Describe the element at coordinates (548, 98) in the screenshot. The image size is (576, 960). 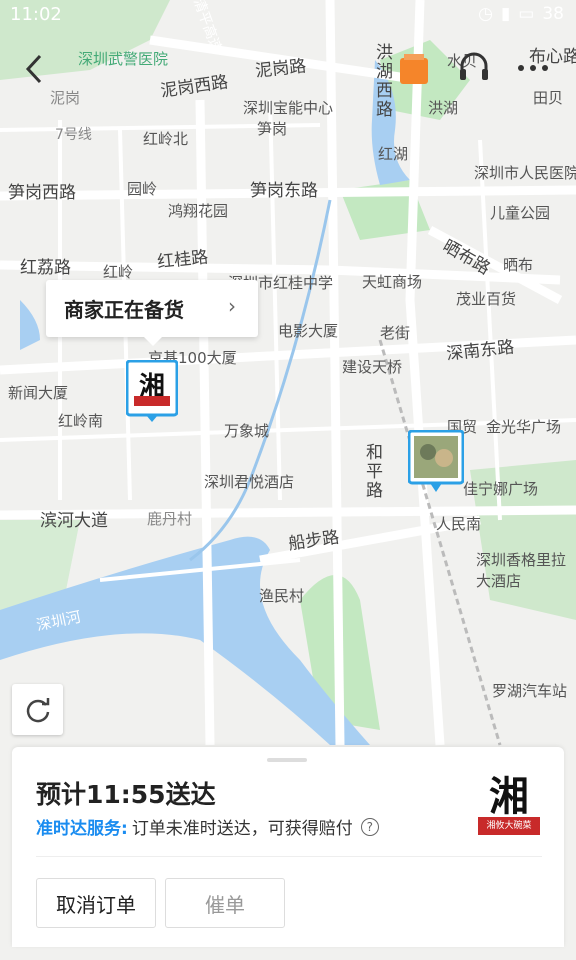
I see `map-label: 田贝` at that location.